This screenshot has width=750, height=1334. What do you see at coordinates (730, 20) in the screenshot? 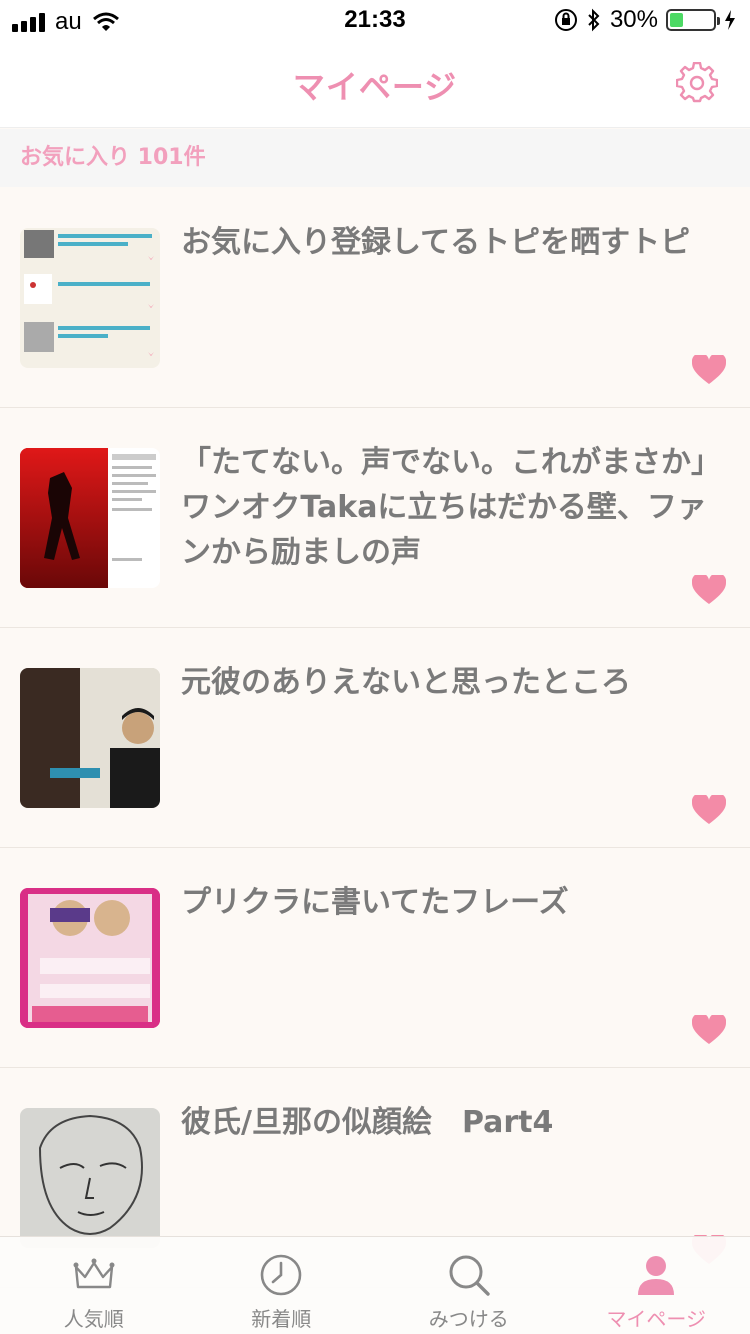
I see `charging-icon` at bounding box center [730, 20].